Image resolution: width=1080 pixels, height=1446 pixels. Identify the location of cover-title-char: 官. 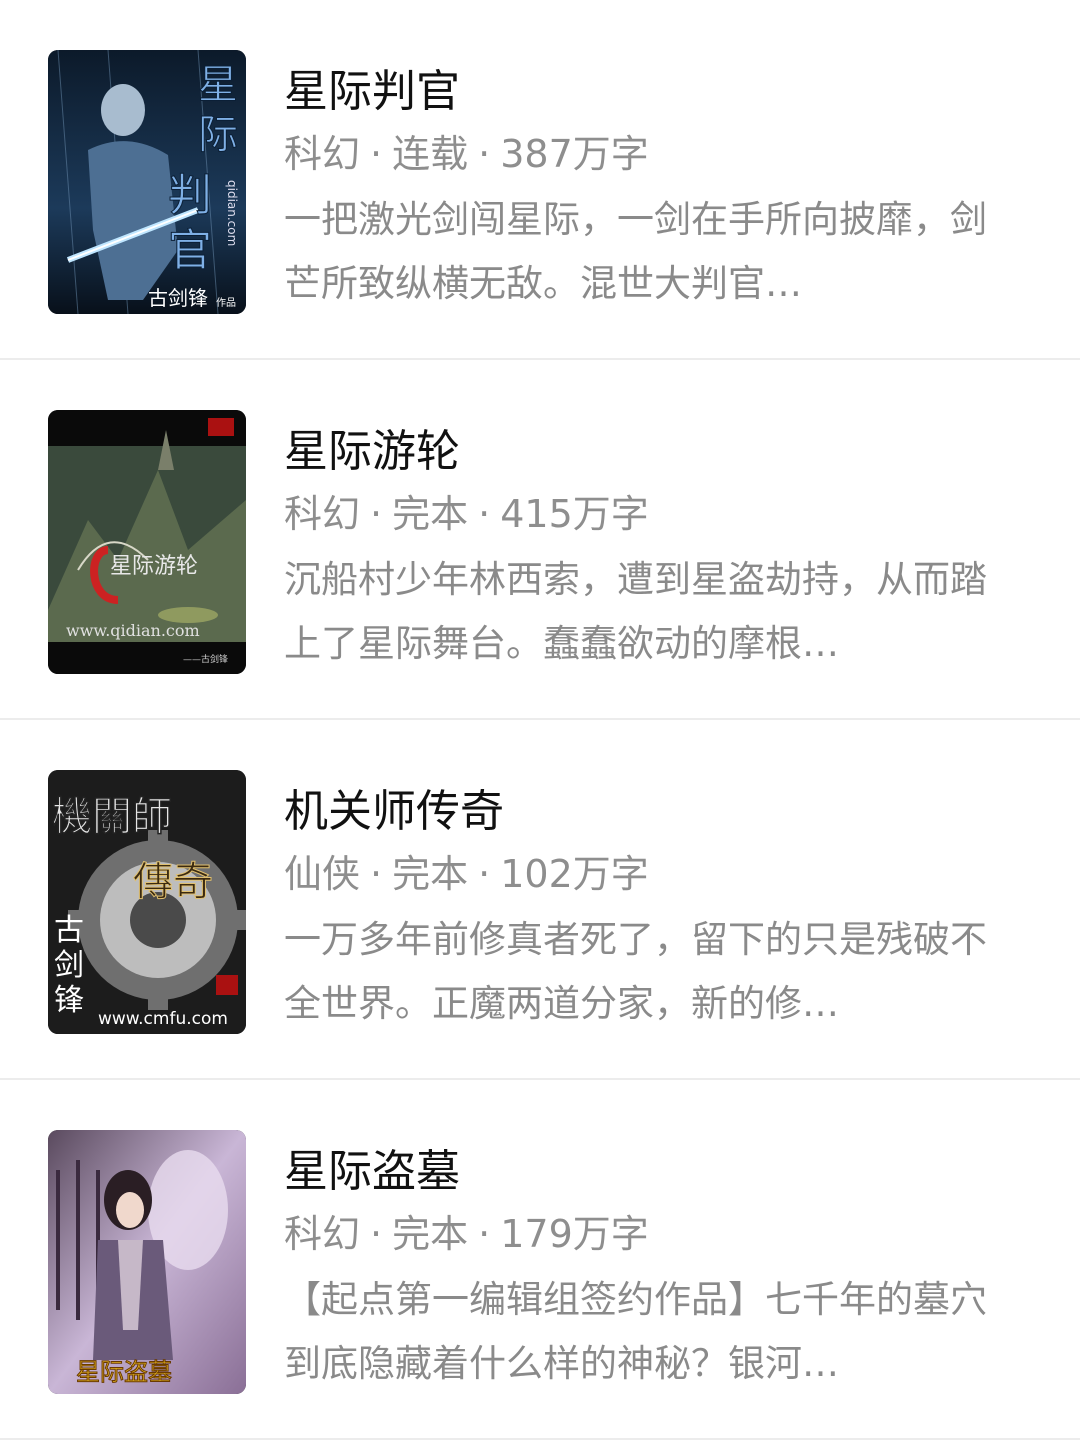
(190, 250).